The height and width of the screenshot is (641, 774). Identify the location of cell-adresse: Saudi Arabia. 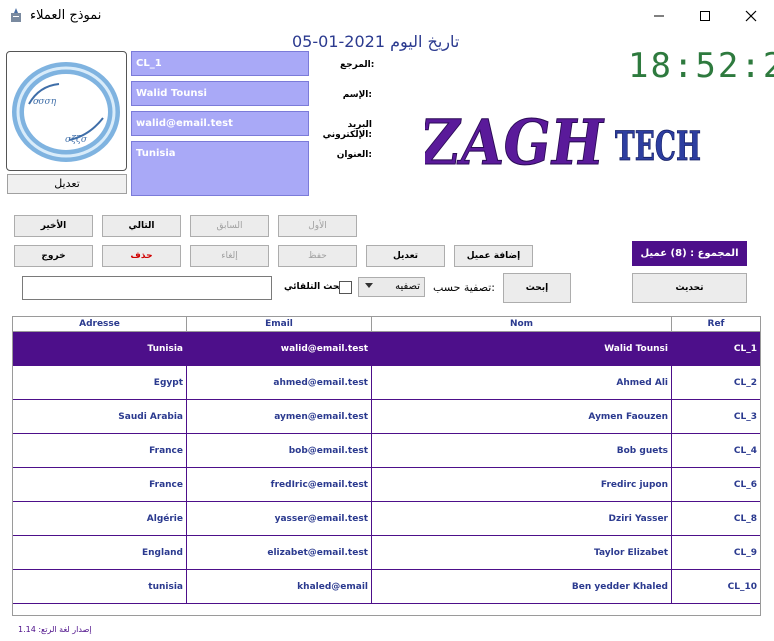
(100, 417).